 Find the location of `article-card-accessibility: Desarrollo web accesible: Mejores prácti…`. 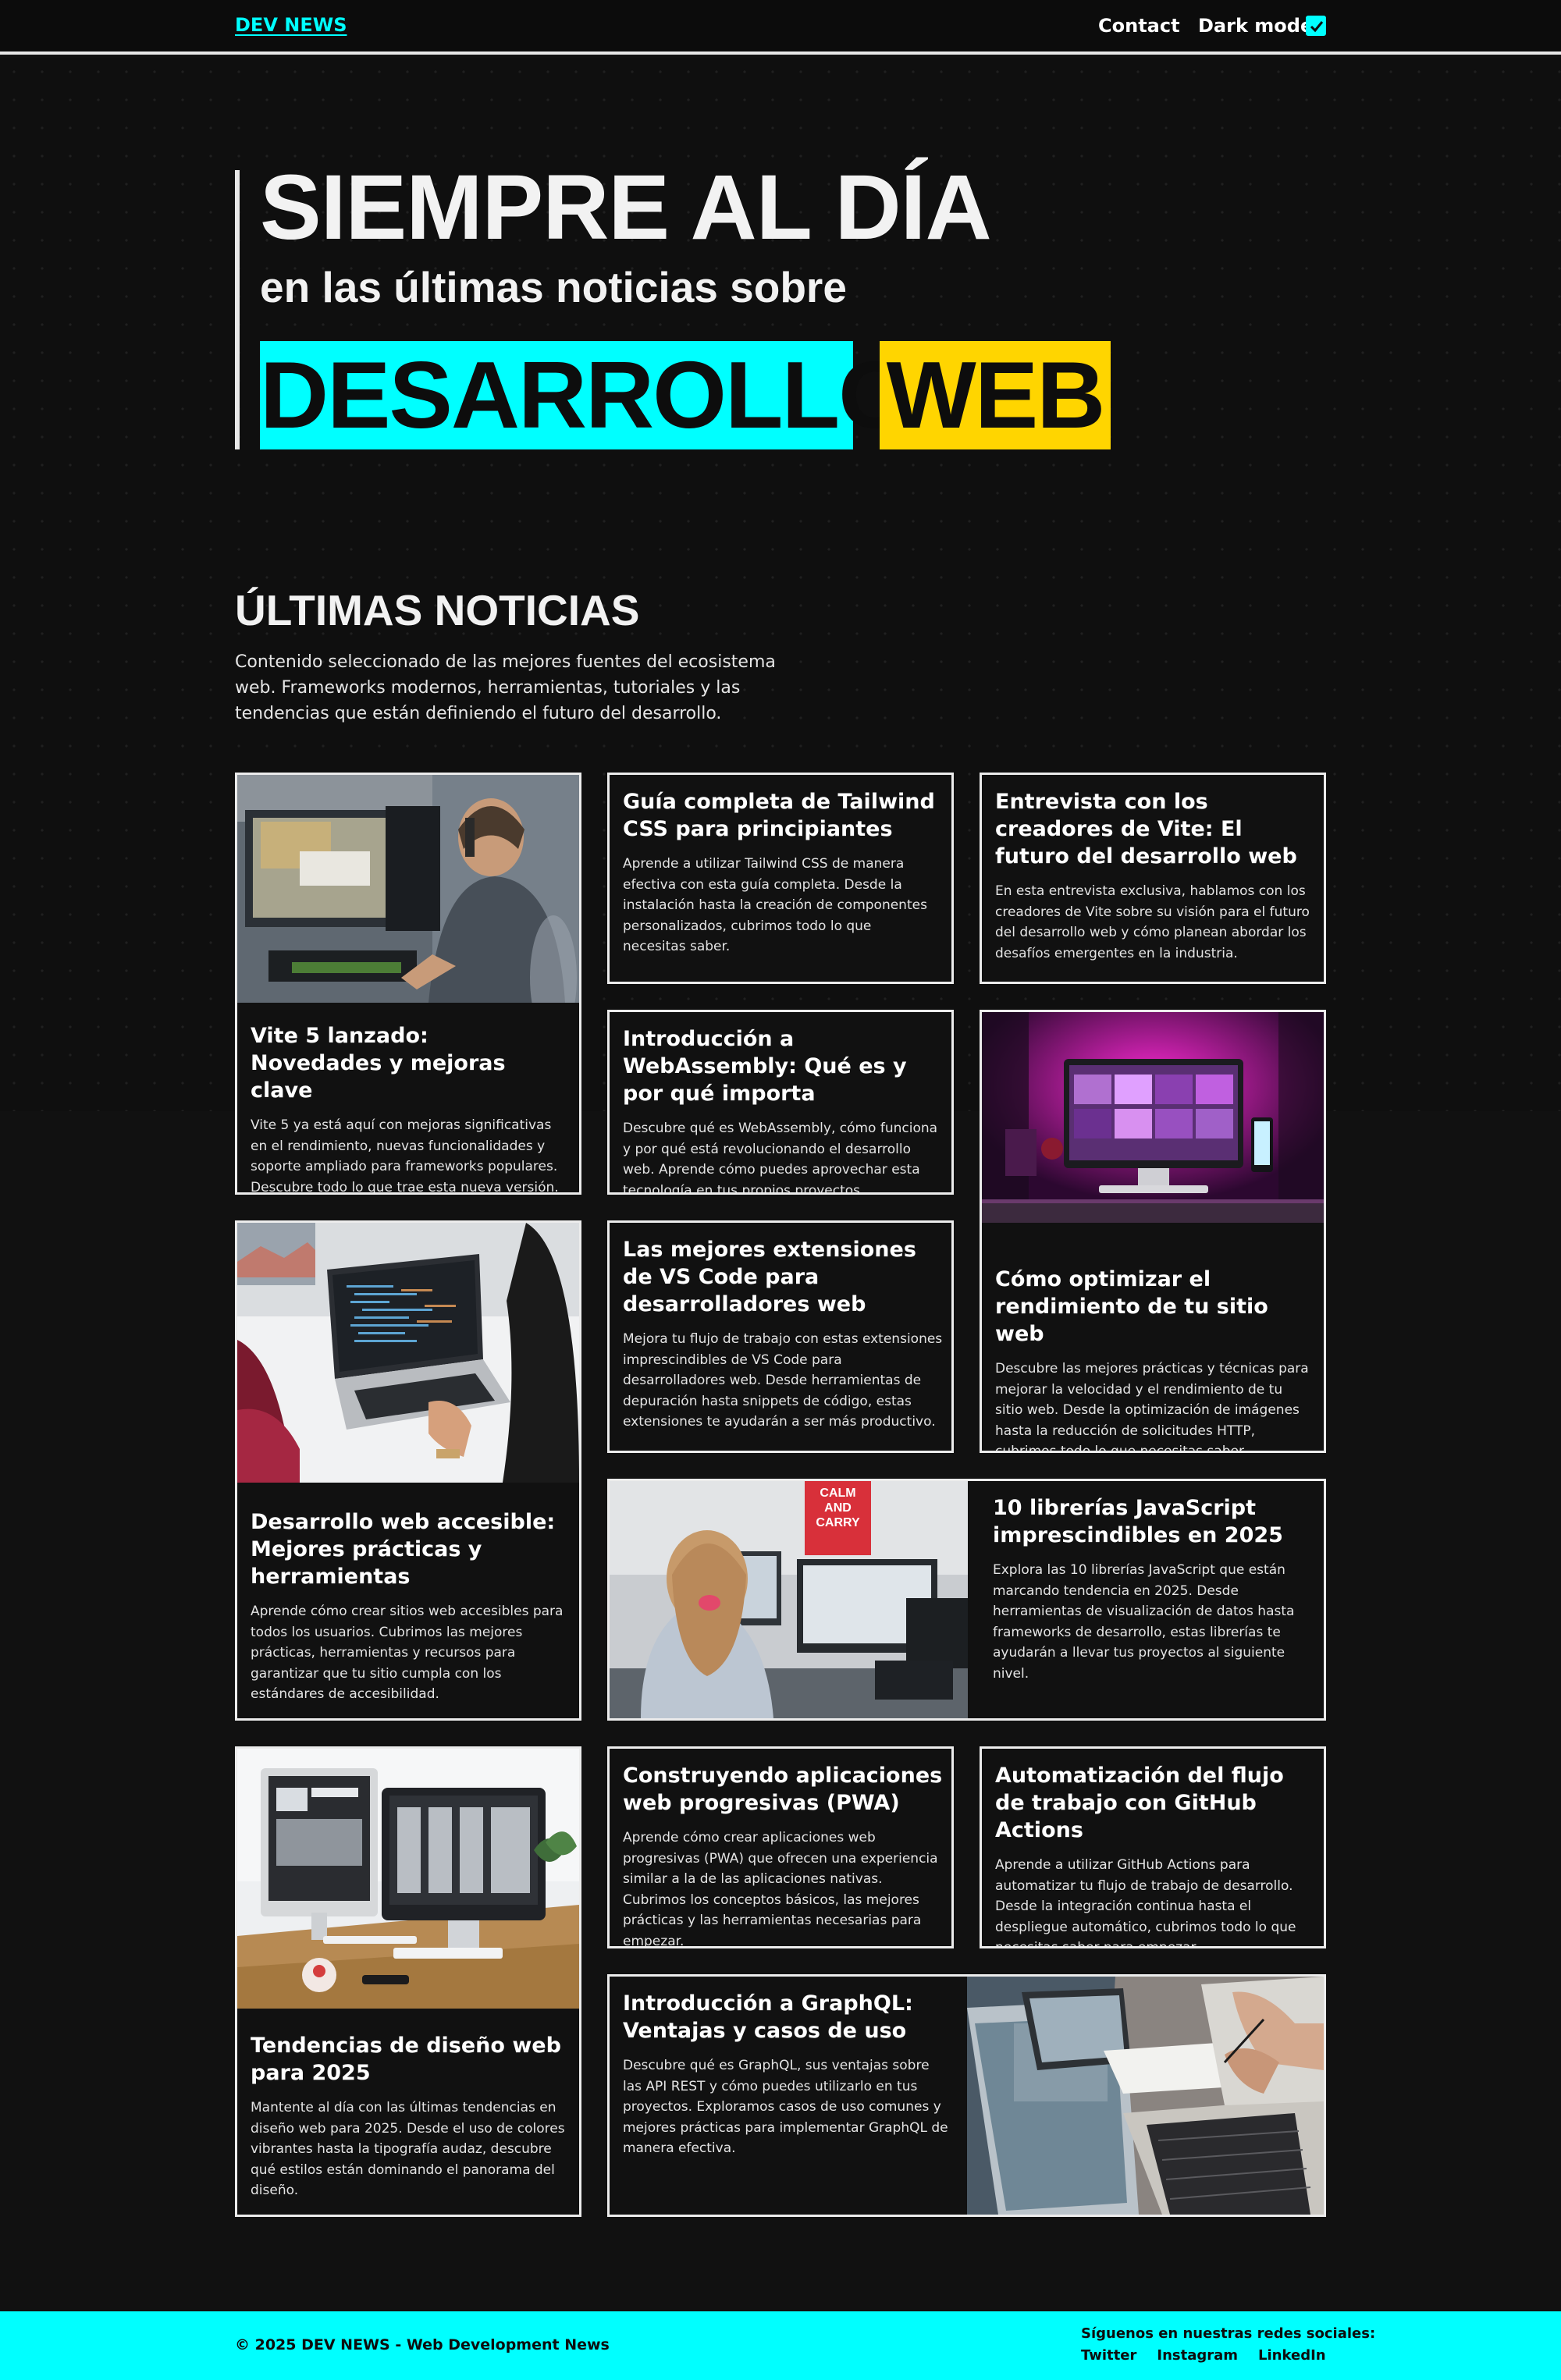

article-card-accessibility: Desarrollo web accesible: Mejores prácti… is located at coordinates (408, 1470).